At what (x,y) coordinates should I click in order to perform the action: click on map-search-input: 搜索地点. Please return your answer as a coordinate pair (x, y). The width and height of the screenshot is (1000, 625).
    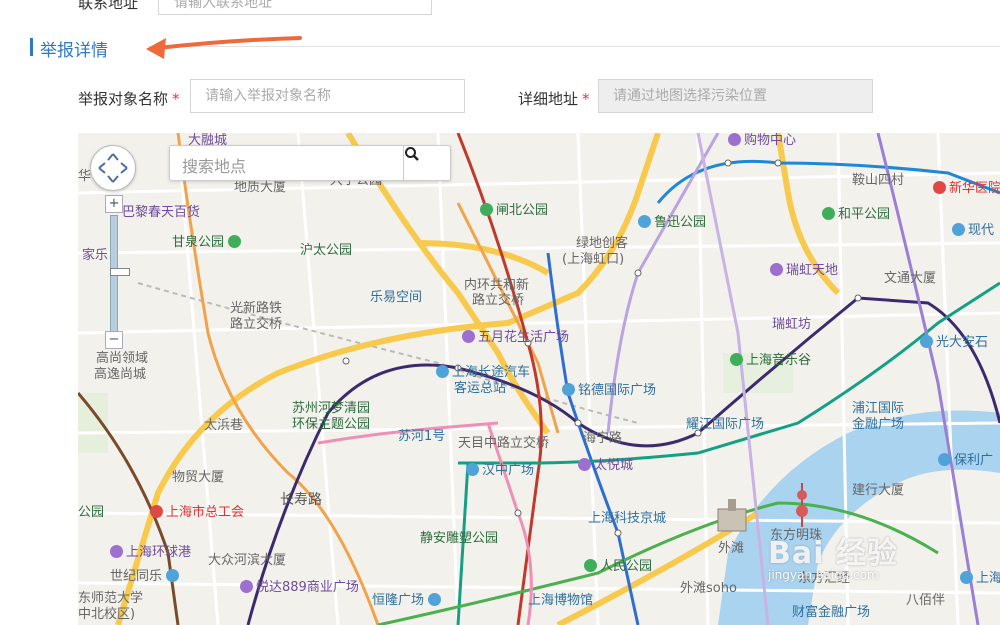
    Looking at the image, I should click on (214, 165).